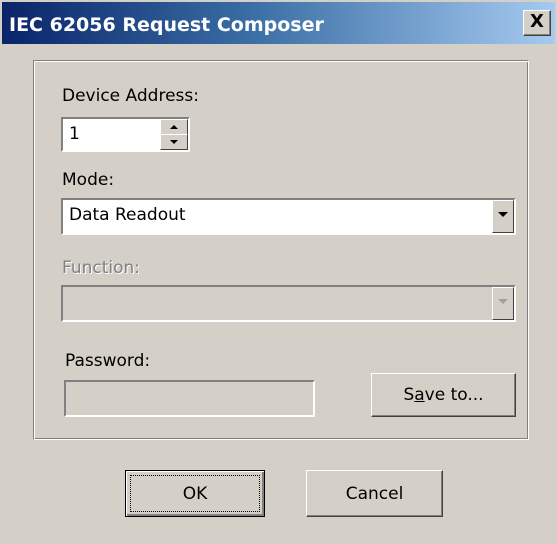  What do you see at coordinates (288, 303) in the screenshot?
I see `function-dropdown` at bounding box center [288, 303].